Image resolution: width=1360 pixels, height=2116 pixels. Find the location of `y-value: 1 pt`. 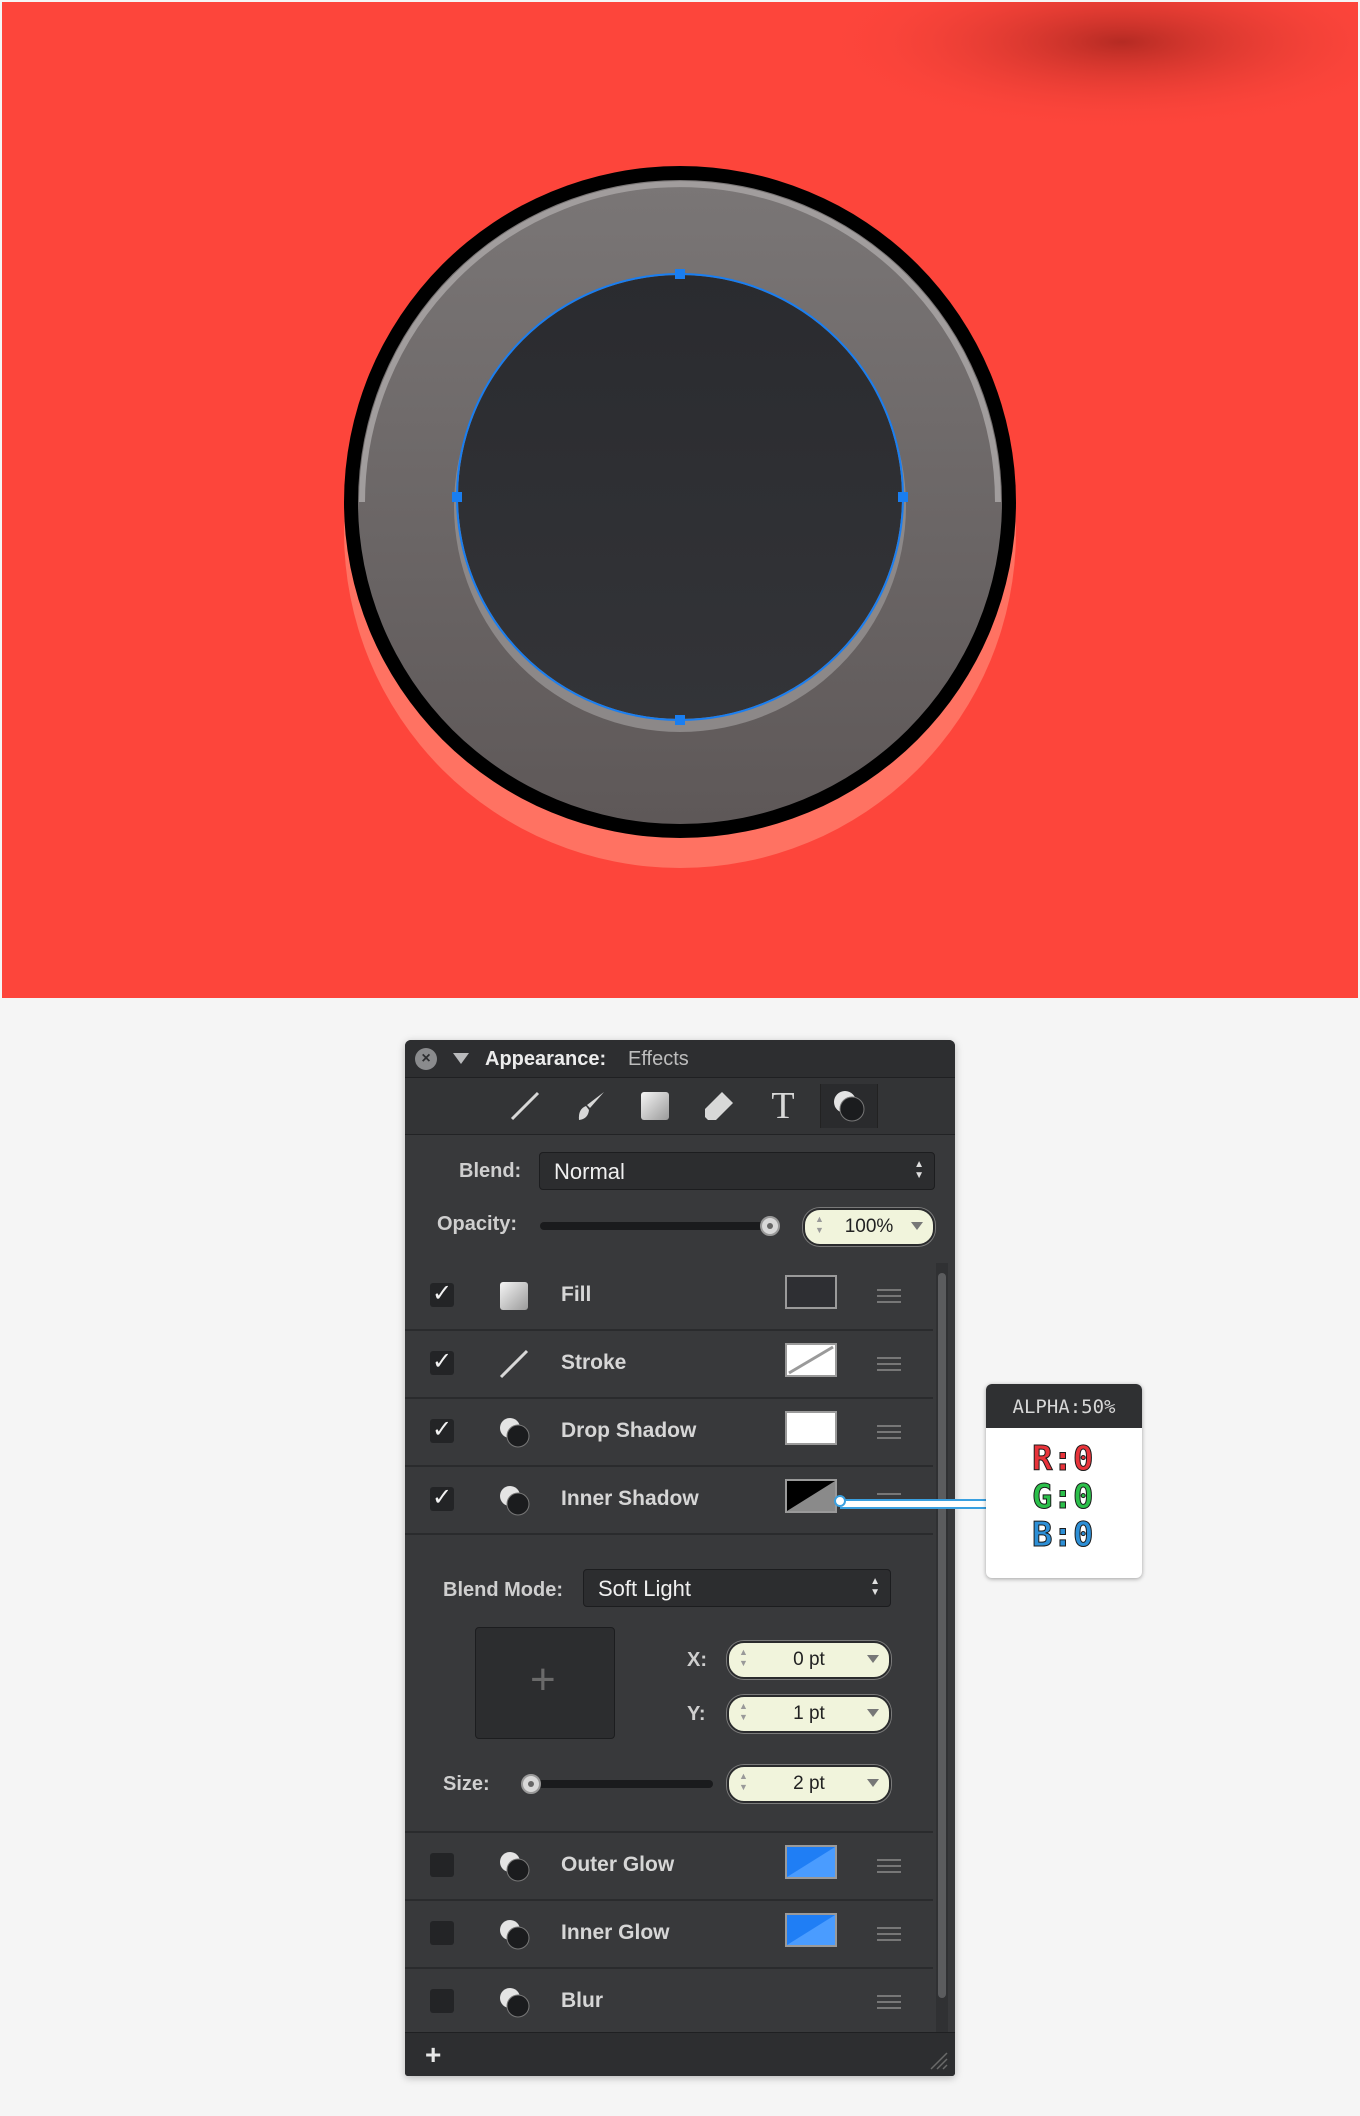

y-value: 1 pt is located at coordinates (809, 1713).